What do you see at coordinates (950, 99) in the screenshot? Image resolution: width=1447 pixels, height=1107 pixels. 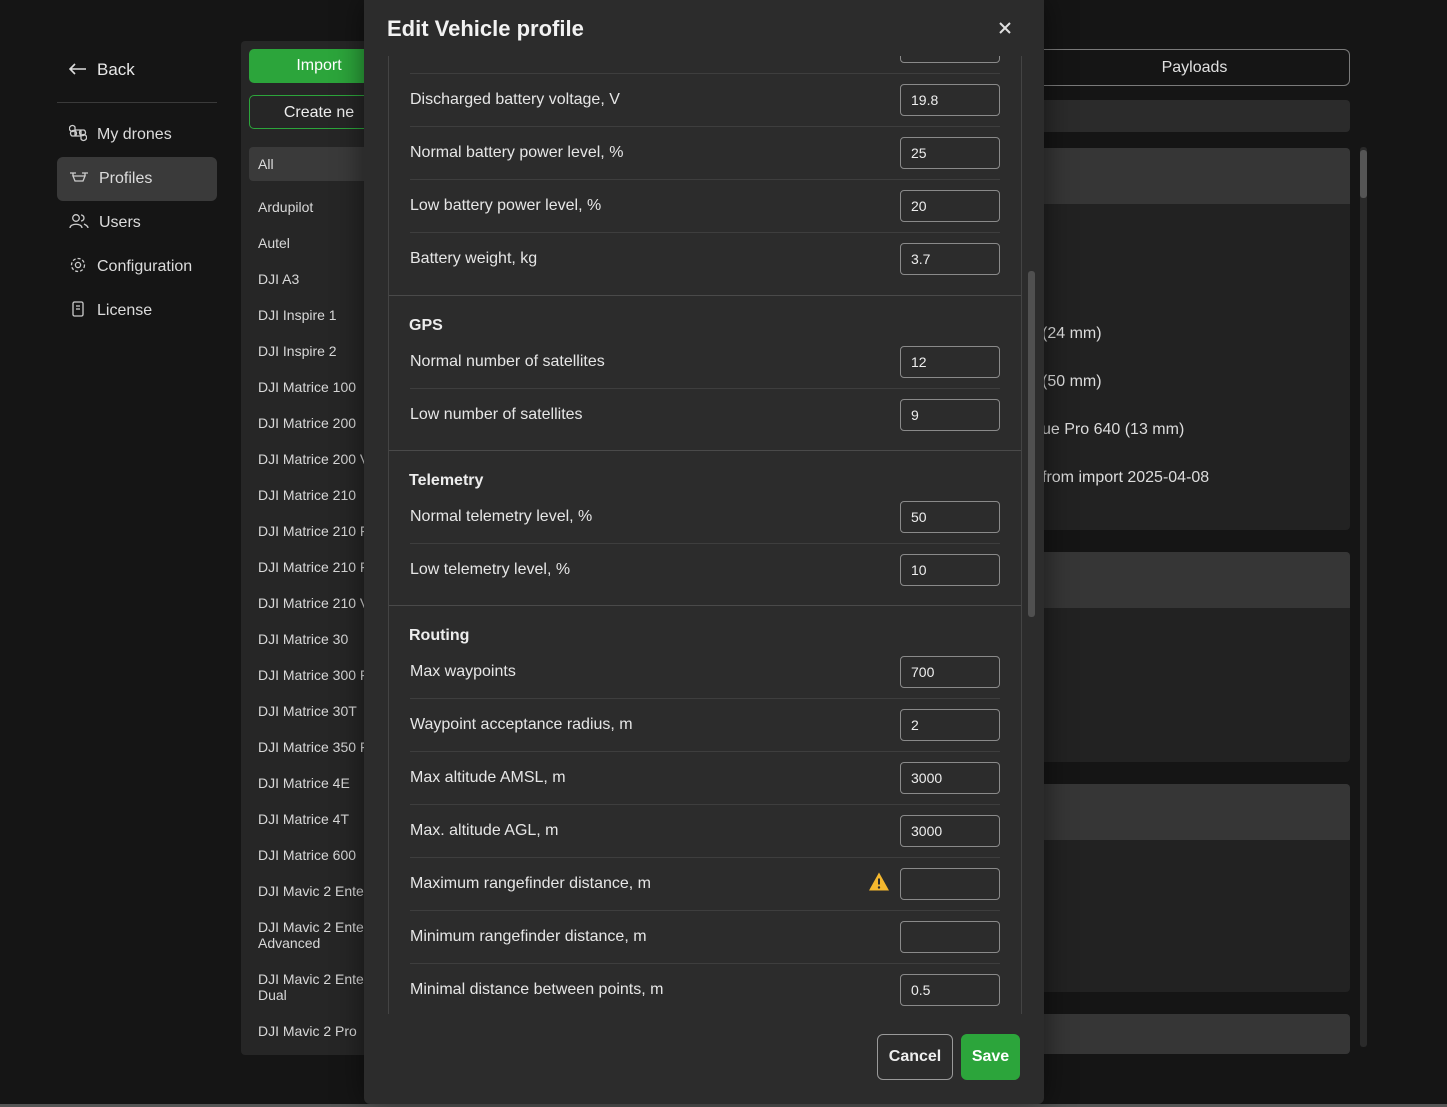 I see `discharged-voltage-input` at bounding box center [950, 99].